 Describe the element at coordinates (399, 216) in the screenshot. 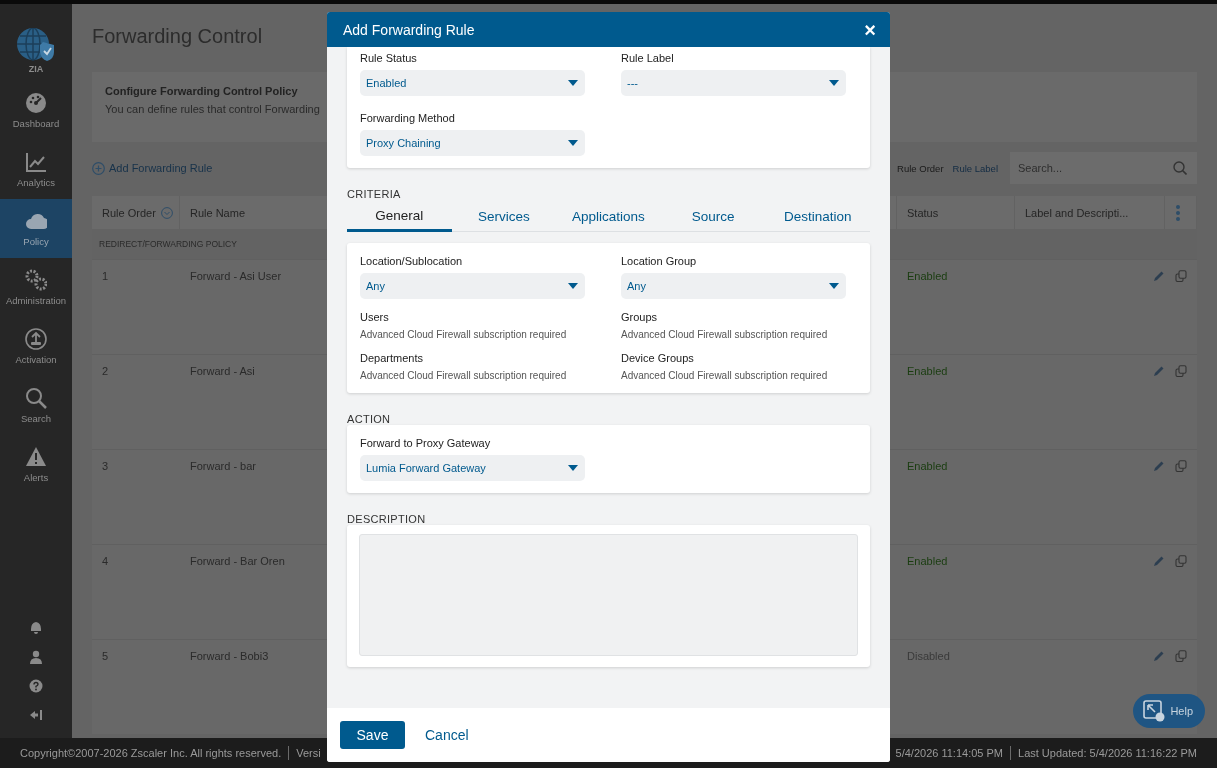

I see `tab: General` at that location.